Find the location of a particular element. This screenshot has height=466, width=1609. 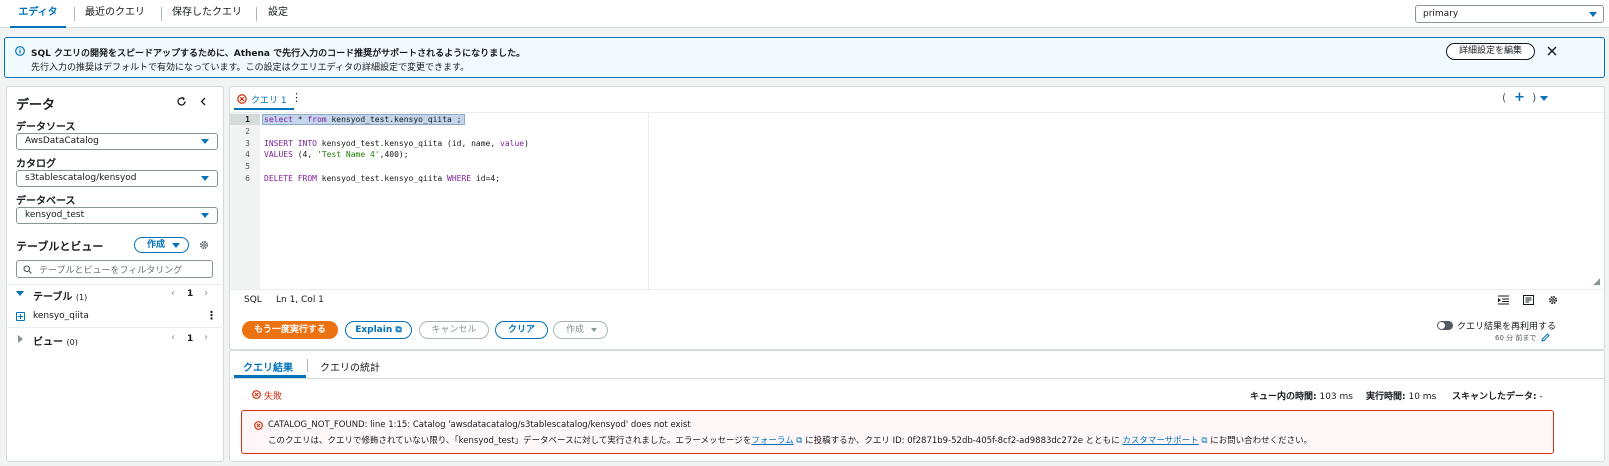

database-select: kensyod_test is located at coordinates (117, 215).